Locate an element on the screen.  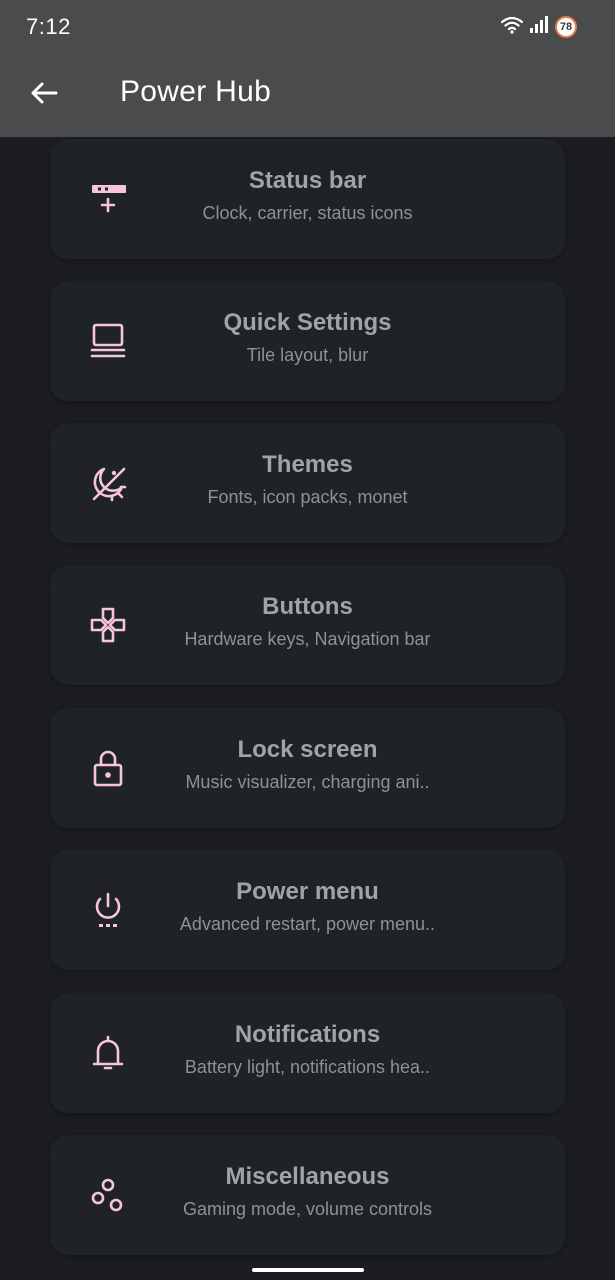
item-title: Miscellaneous is located at coordinates (307, 1176).